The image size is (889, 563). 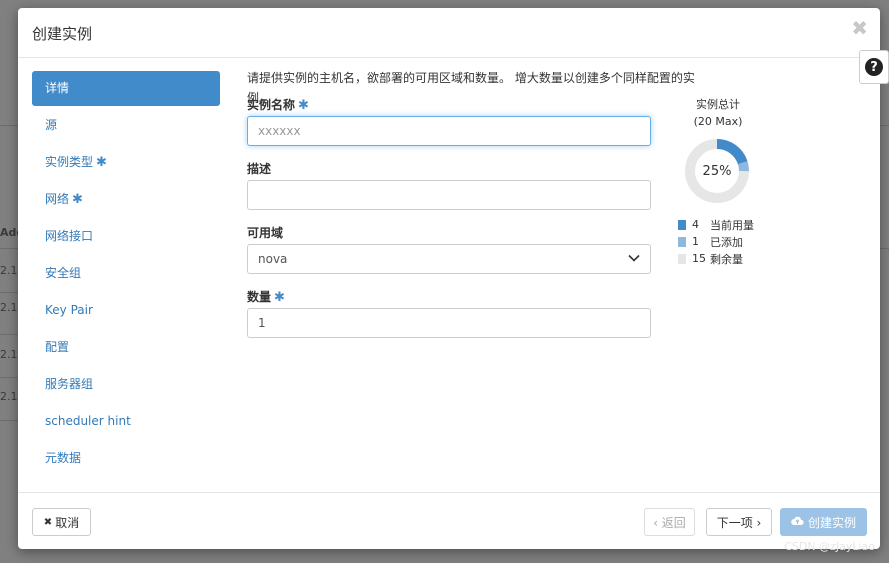 I want to click on sidebar-item-label: Key Pair, so click(x=69, y=310).